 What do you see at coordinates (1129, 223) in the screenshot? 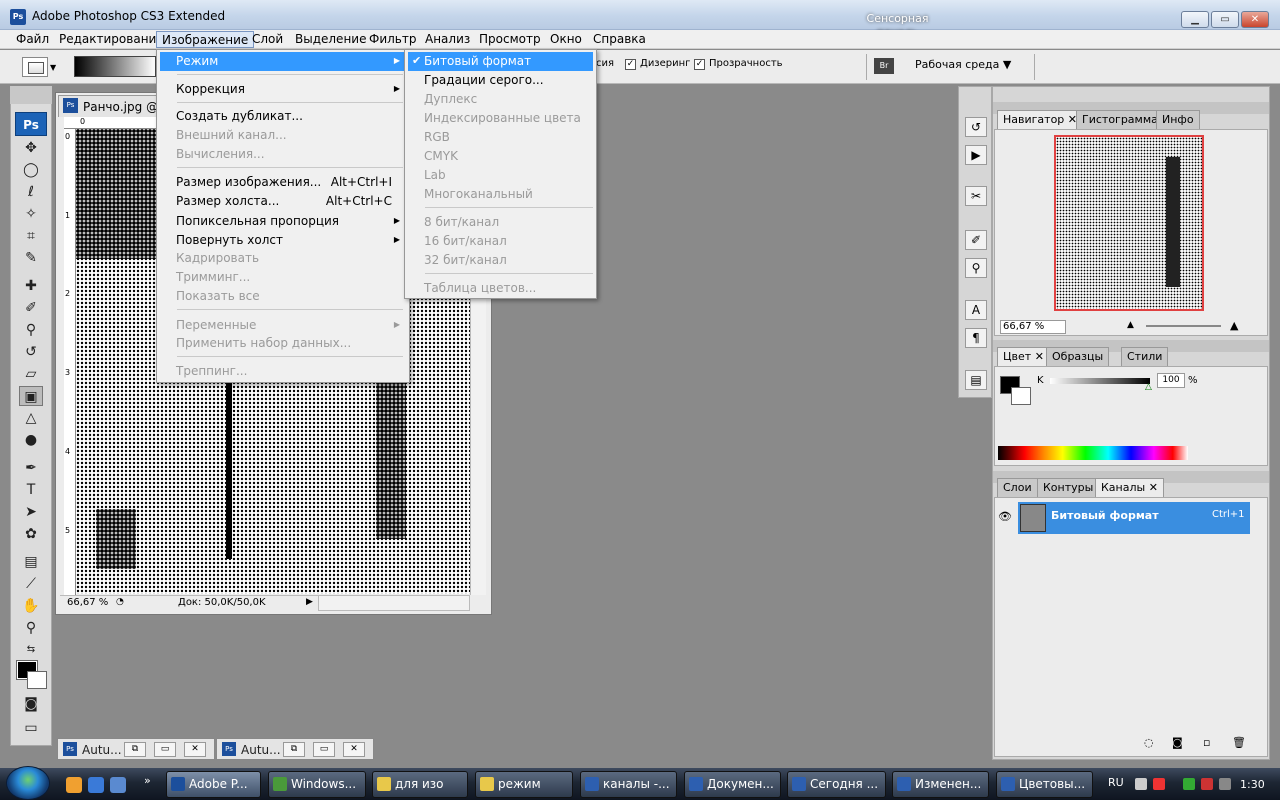
I see `navigator-preview` at bounding box center [1129, 223].